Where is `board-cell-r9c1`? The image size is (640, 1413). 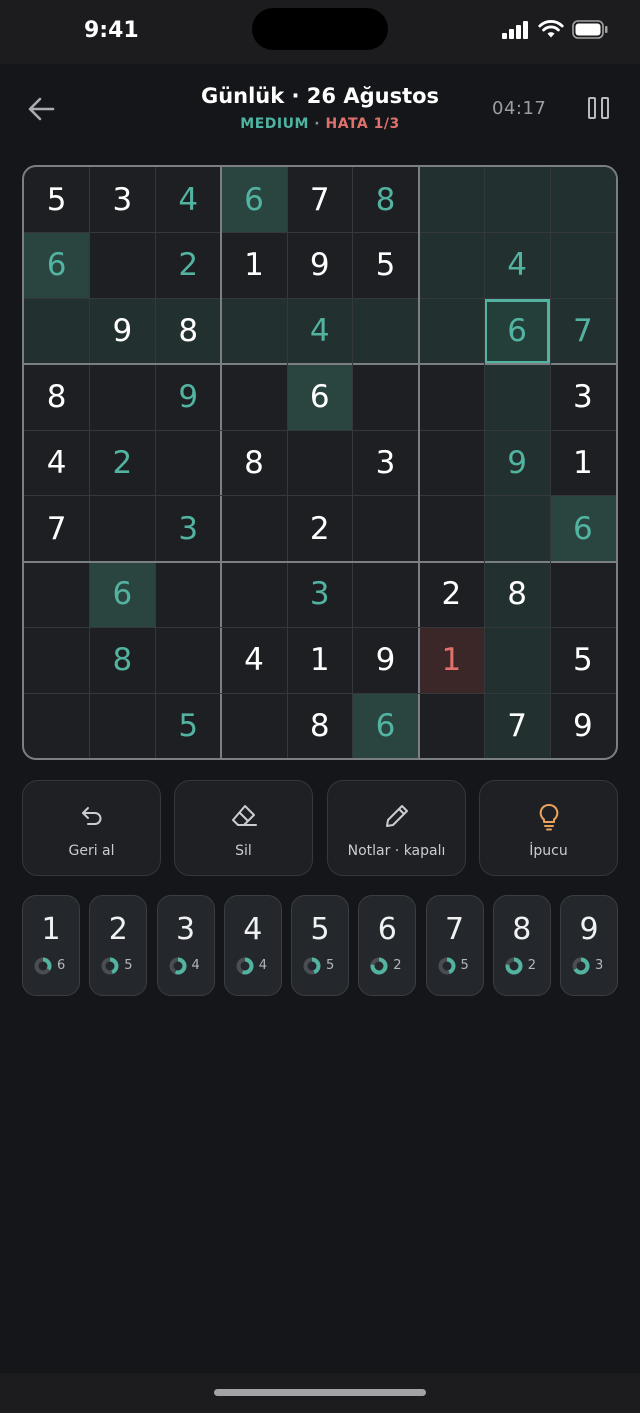
board-cell-r9c1 is located at coordinates (56, 725).